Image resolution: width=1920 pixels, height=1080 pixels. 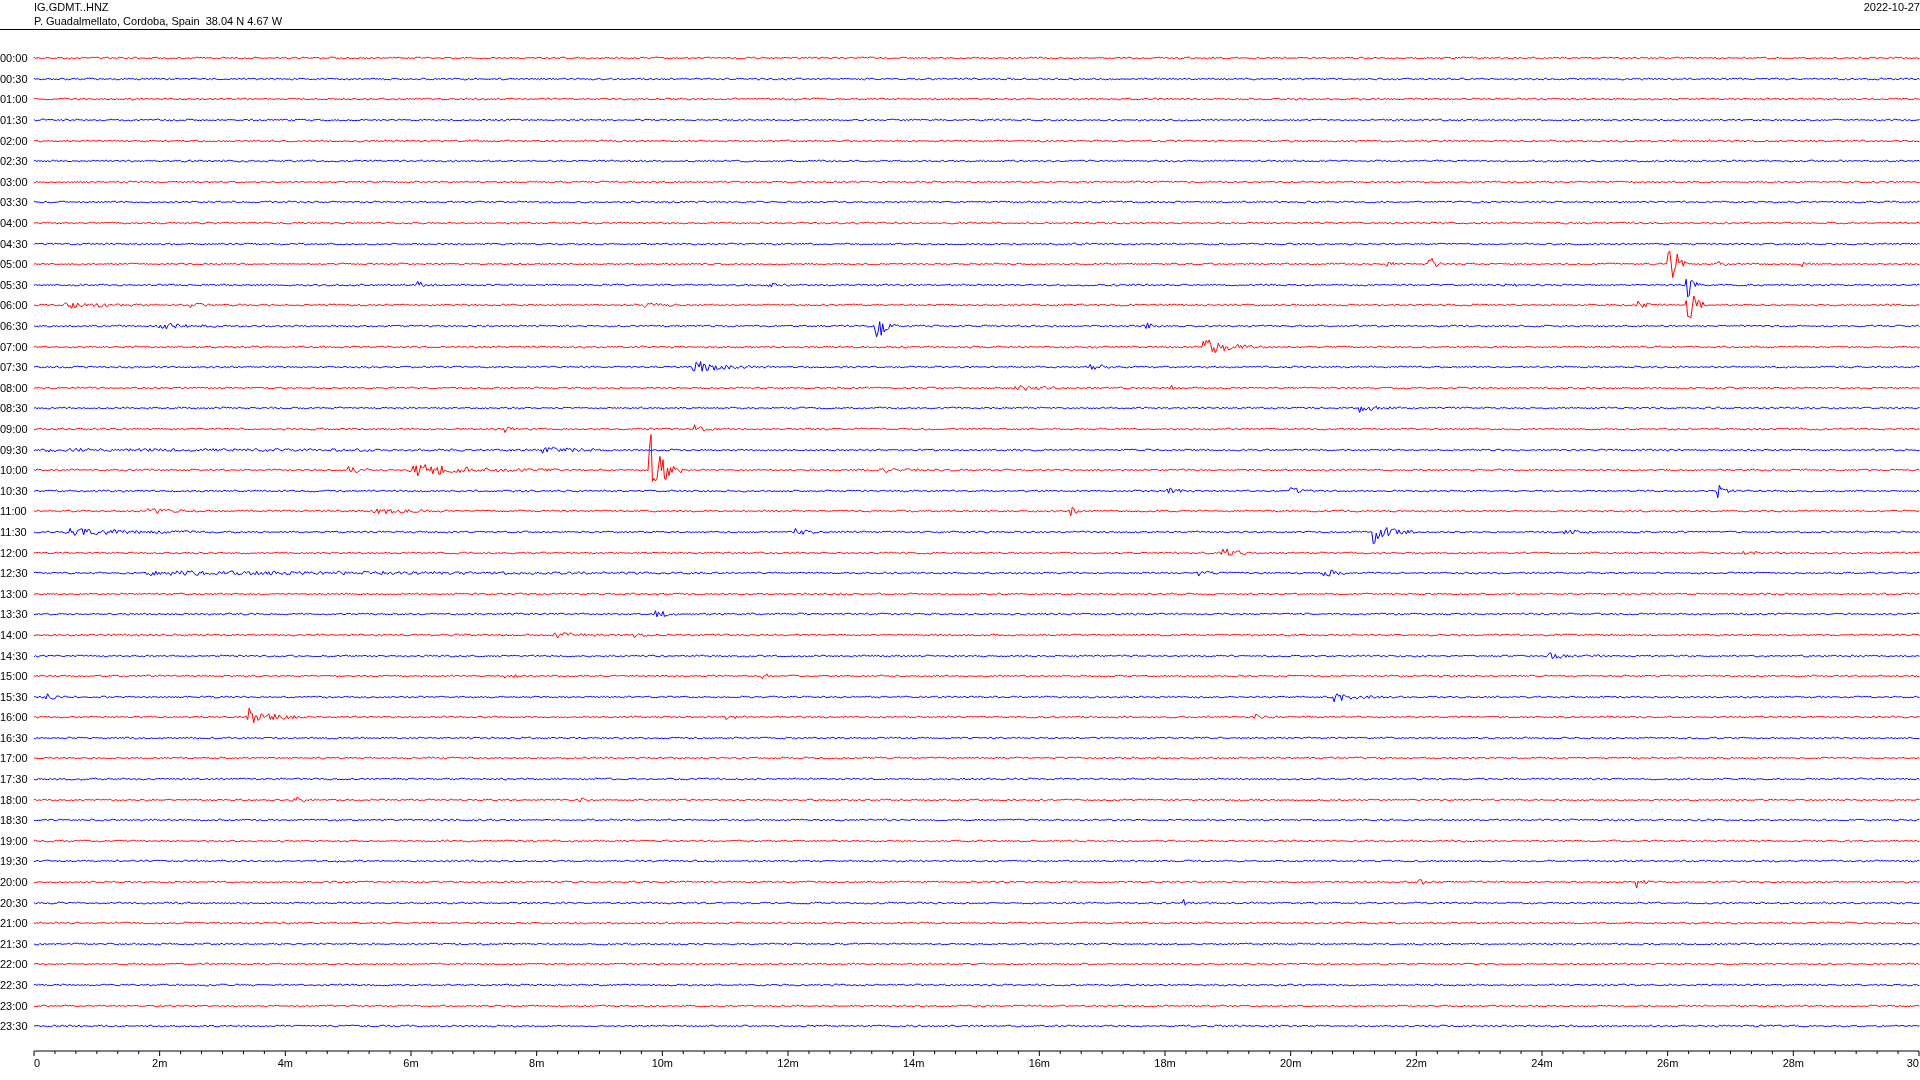 I want to click on time-label: 04:00, so click(x=14, y=223).